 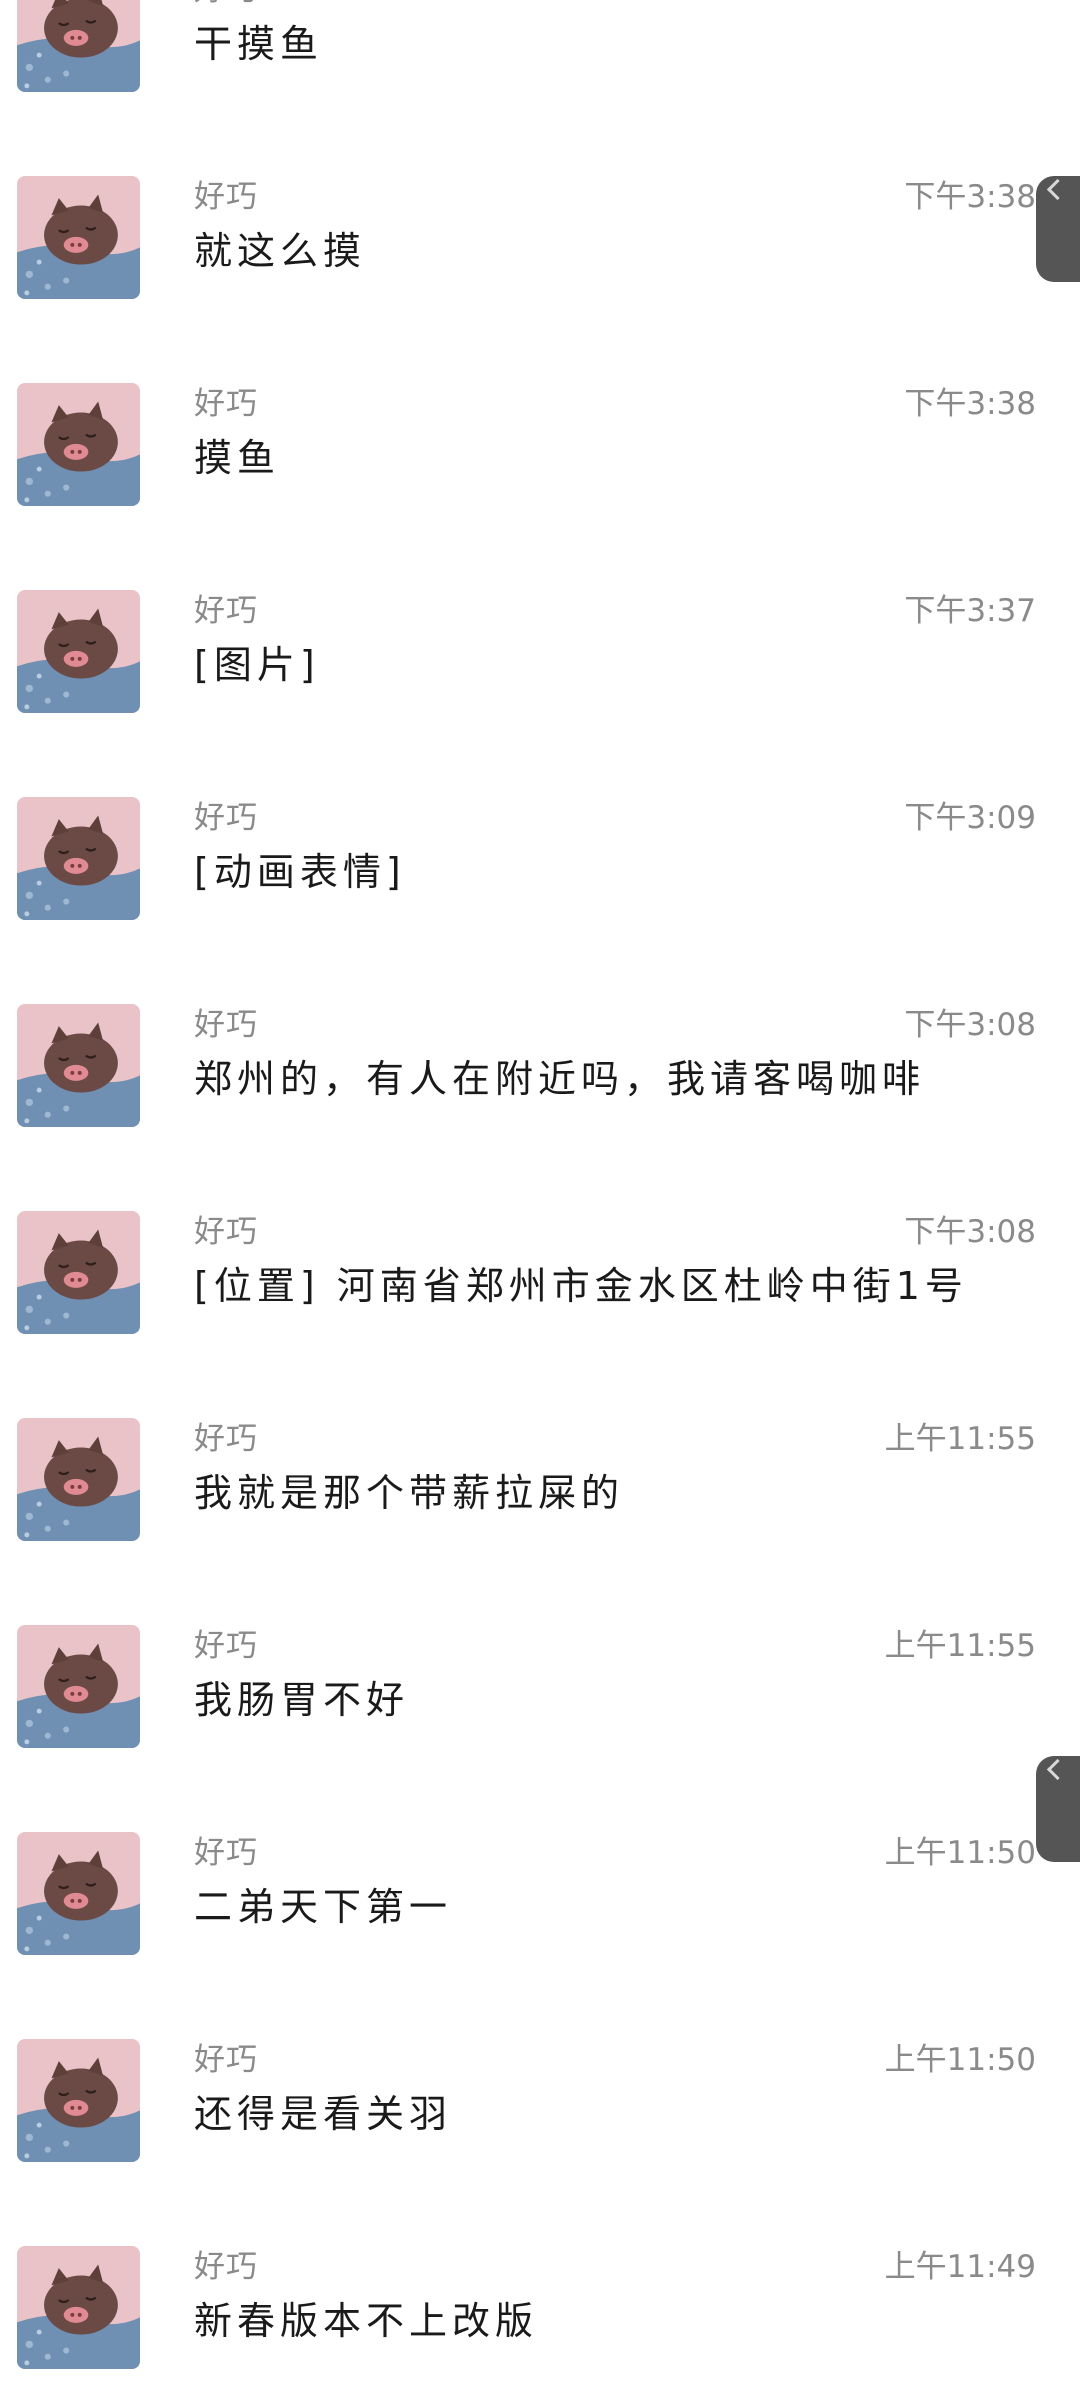 I want to click on message-item: 好巧 下午3:38 摸鱼, so click(x=540, y=437).